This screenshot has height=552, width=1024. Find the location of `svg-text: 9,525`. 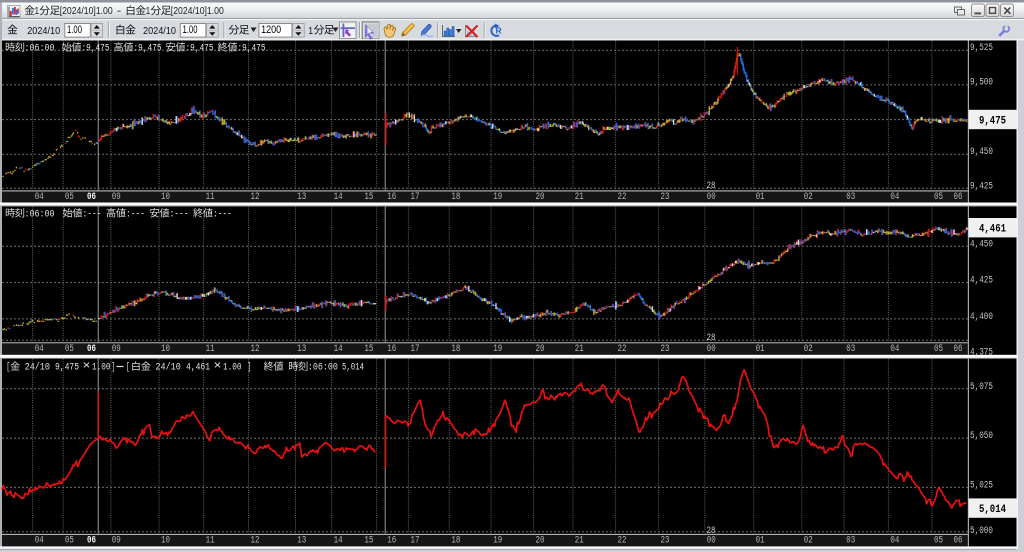

svg-text: 9,525 is located at coordinates (981, 48).